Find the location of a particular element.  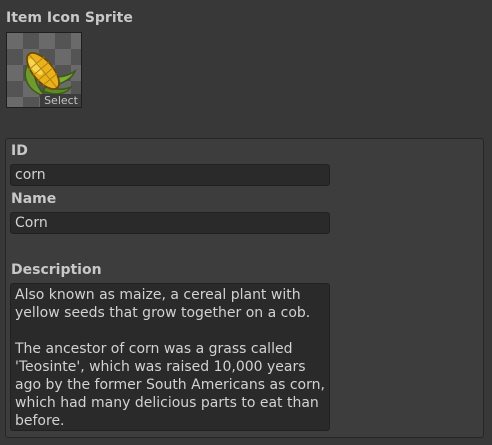

select-button: Select is located at coordinates (60, 100).